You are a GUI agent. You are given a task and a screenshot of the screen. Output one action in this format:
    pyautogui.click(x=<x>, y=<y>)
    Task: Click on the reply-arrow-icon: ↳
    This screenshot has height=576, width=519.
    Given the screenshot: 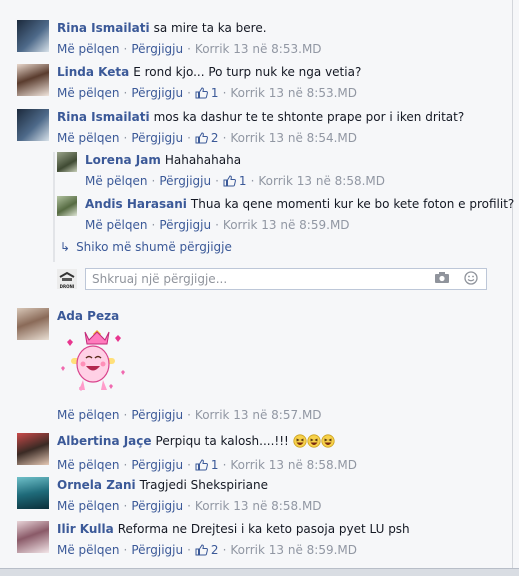 What is the action you would take?
    pyautogui.click(x=65, y=247)
    